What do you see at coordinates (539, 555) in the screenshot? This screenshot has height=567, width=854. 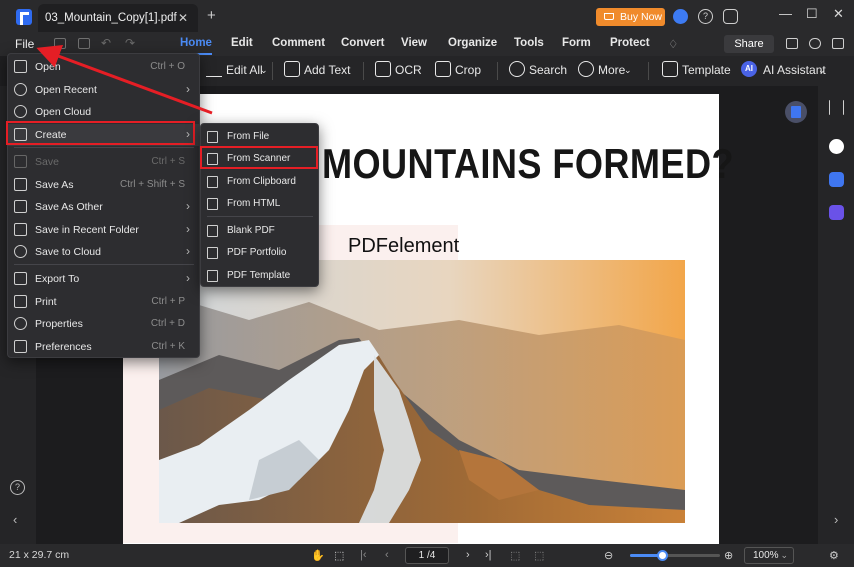 I see `fit-width-icon: ⬚` at bounding box center [539, 555].